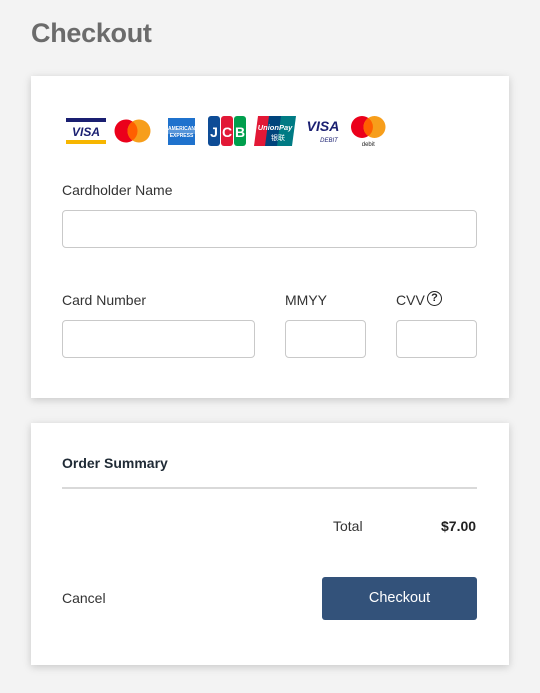 The image size is (540, 693). What do you see at coordinates (240, 132) in the screenshot?
I see `svg-text: B` at bounding box center [240, 132].